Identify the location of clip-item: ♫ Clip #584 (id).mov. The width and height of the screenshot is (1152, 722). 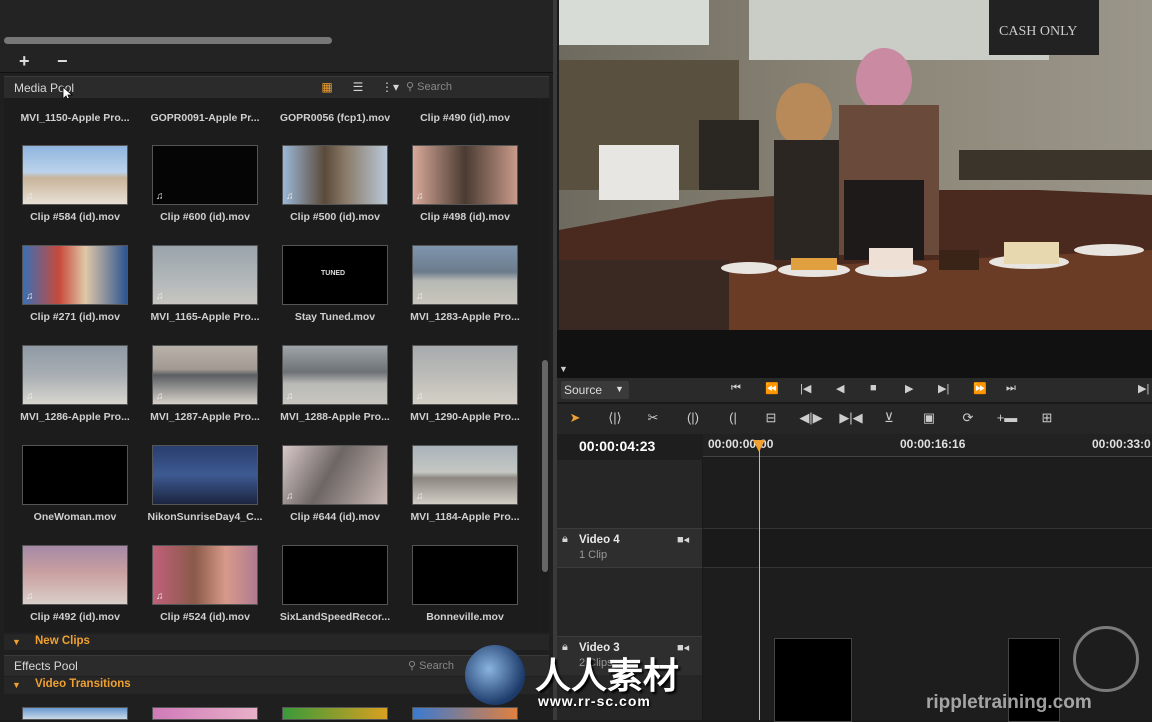
(69, 195).